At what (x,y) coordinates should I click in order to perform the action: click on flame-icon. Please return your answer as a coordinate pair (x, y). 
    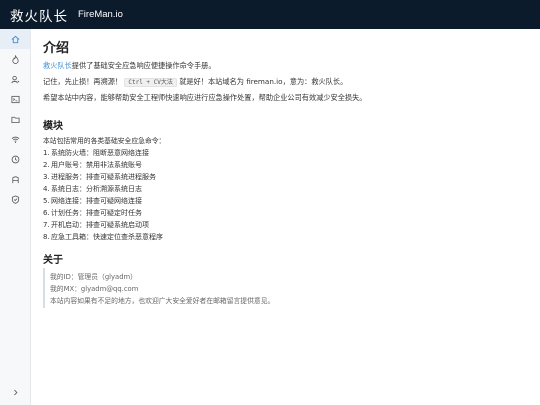
    Looking at the image, I should click on (15, 59).